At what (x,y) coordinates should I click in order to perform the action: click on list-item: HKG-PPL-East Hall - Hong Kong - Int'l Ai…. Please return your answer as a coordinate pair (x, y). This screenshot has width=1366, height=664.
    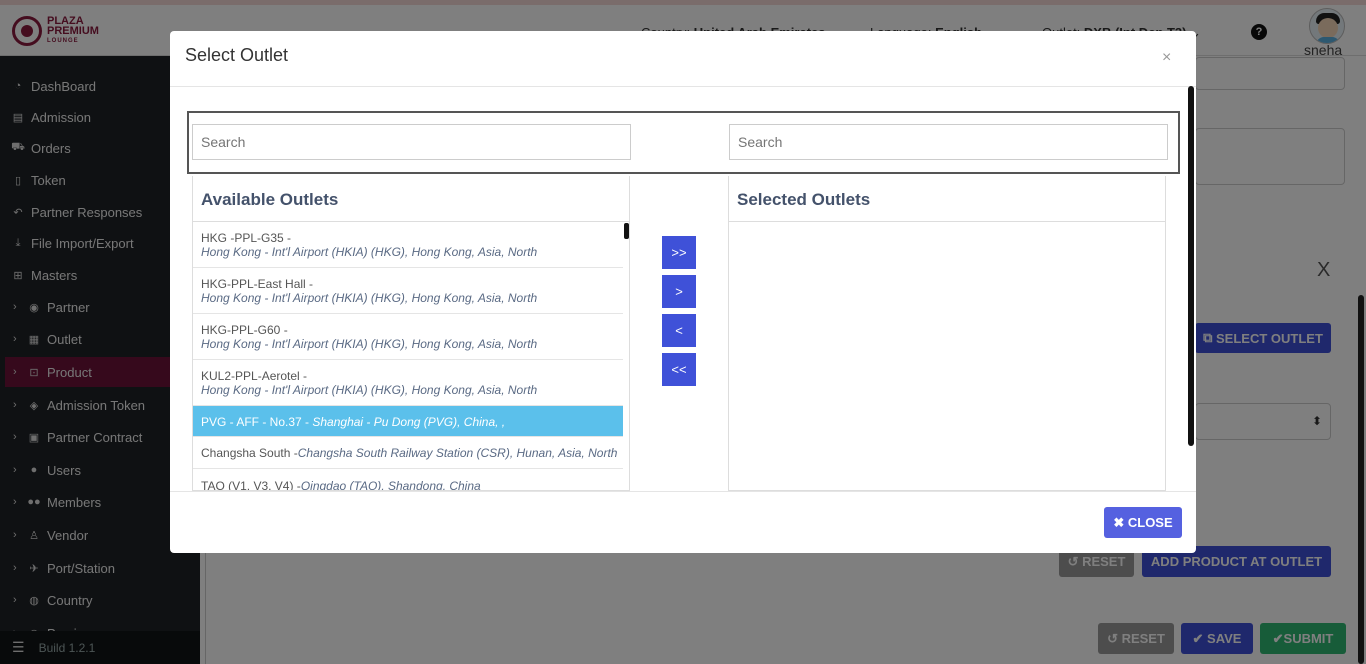
    Looking at the image, I should click on (408, 291).